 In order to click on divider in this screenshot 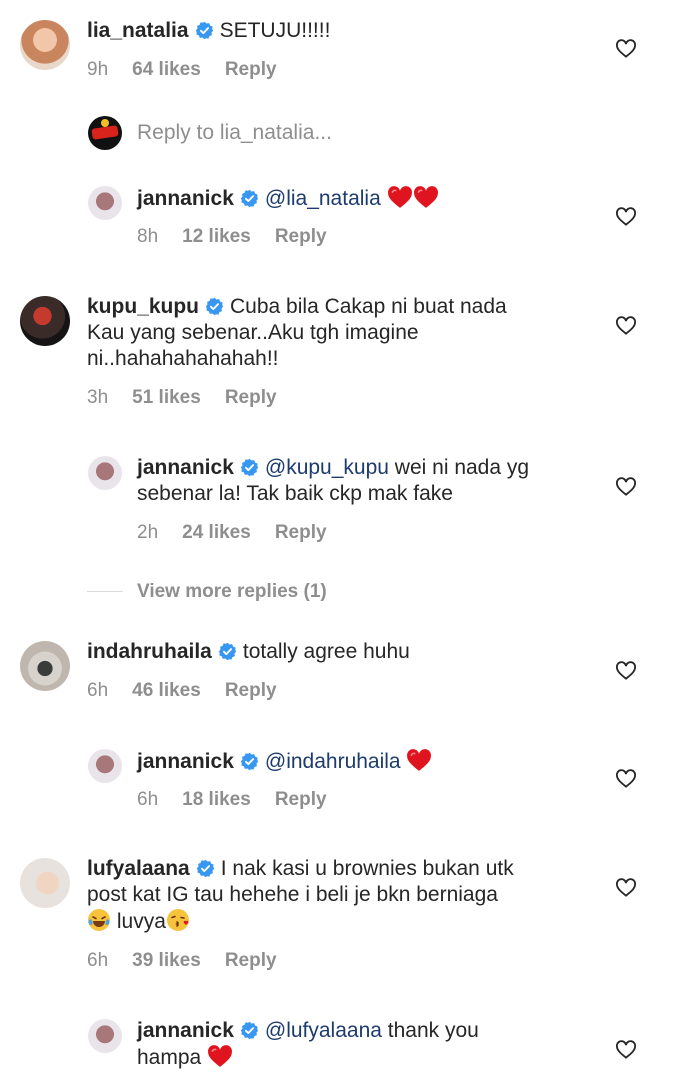, I will do `click(105, 591)`.